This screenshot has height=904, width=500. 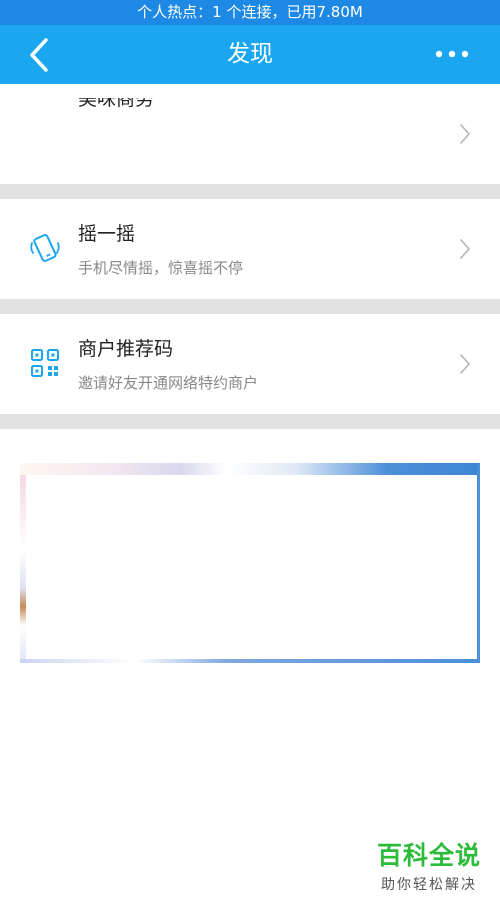 I want to click on app-header: 发现, so click(x=250, y=54).